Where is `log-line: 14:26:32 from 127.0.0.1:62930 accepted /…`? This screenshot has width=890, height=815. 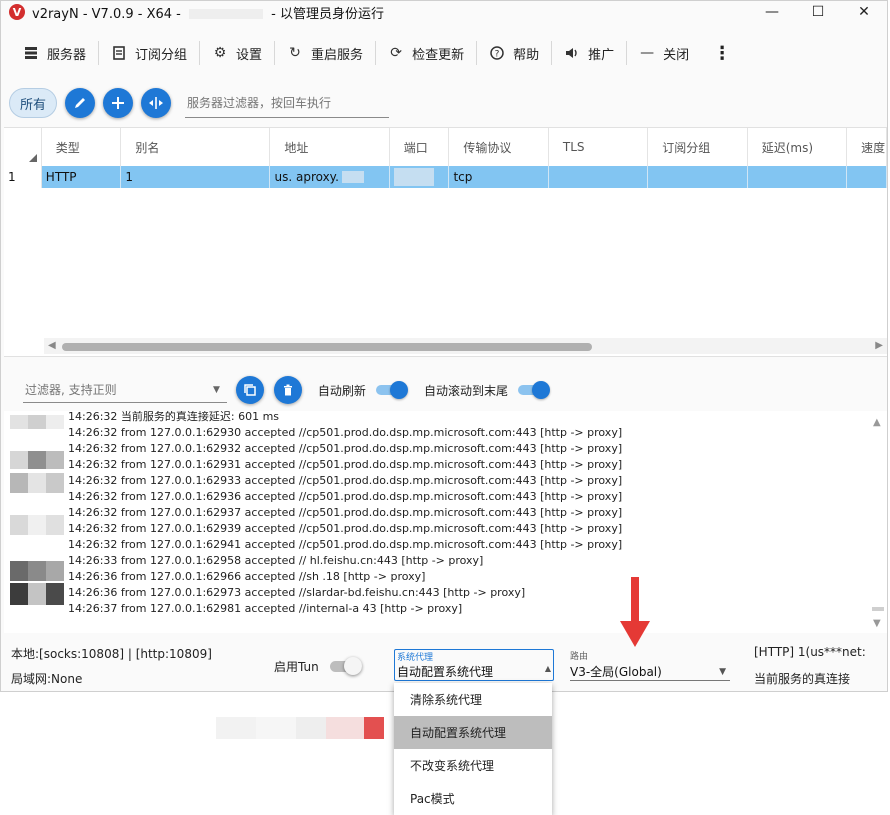 log-line: 14:26:32 from 127.0.0.1:62930 accepted /… is located at coordinates (345, 432).